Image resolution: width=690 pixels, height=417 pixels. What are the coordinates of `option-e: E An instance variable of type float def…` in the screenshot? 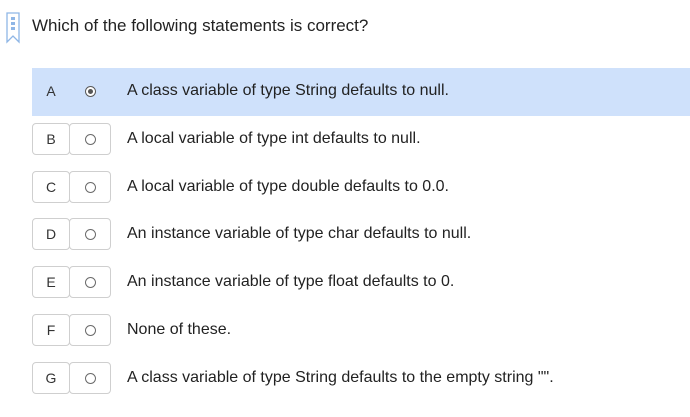 It's located at (361, 283).